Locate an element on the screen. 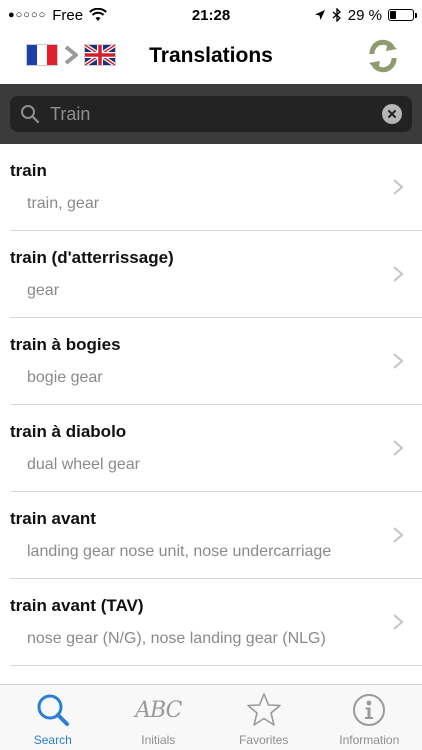 The width and height of the screenshot is (422, 750). list-item: train à diabolo dual wheel gear is located at coordinates (216, 448).